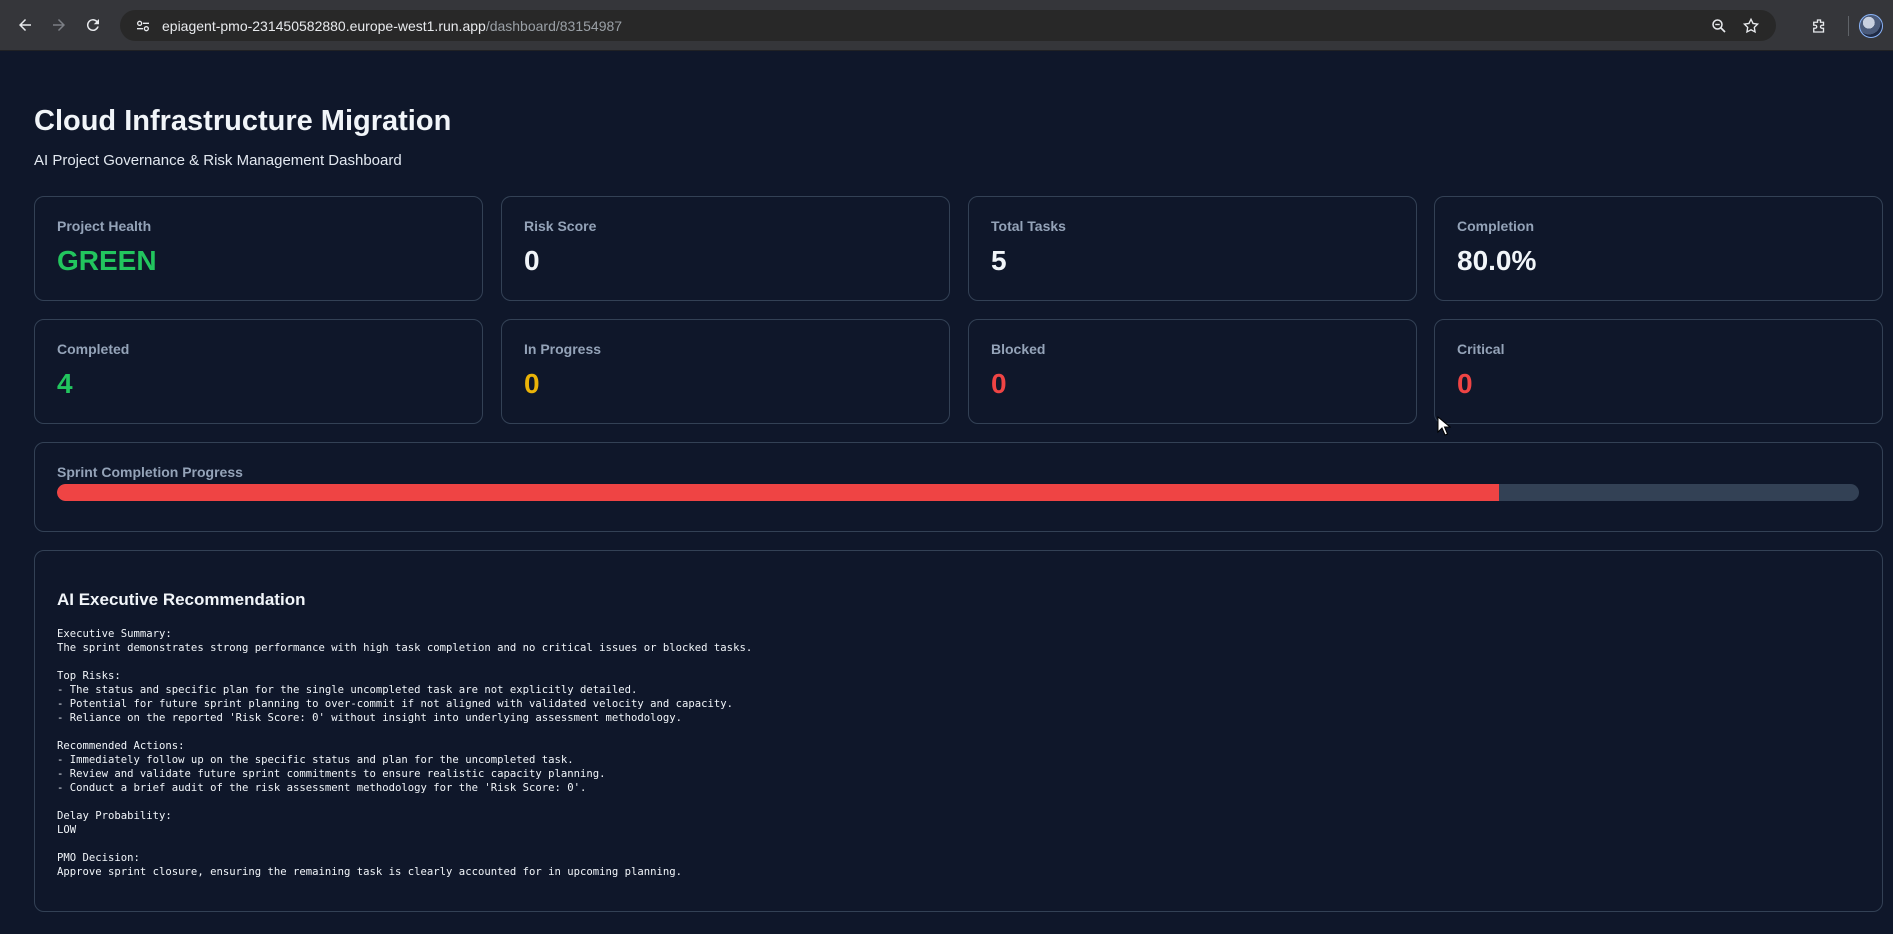 The image size is (1893, 934). What do you see at coordinates (1658, 248) in the screenshot?
I see `metric-card-completion: Completion 80.0%` at bounding box center [1658, 248].